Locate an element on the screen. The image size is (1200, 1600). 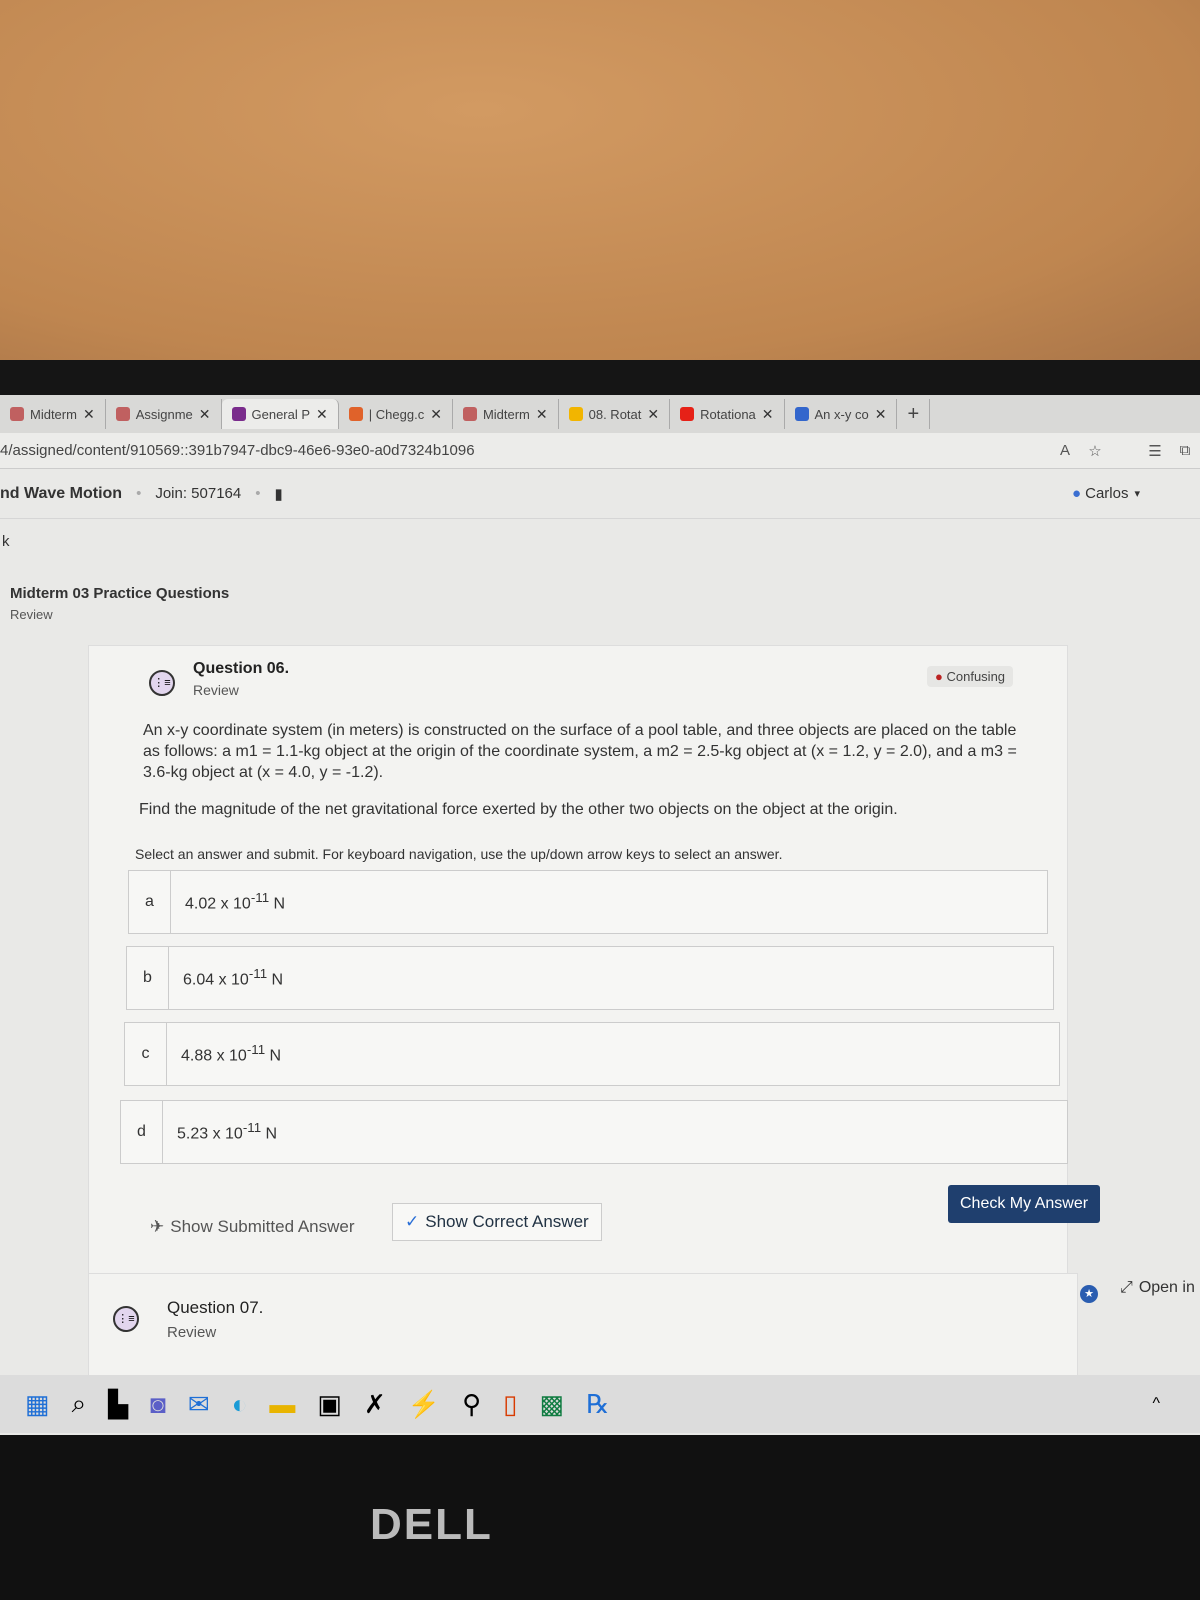
browser-tab: An x-y co ✕ is located at coordinates (841, 414).